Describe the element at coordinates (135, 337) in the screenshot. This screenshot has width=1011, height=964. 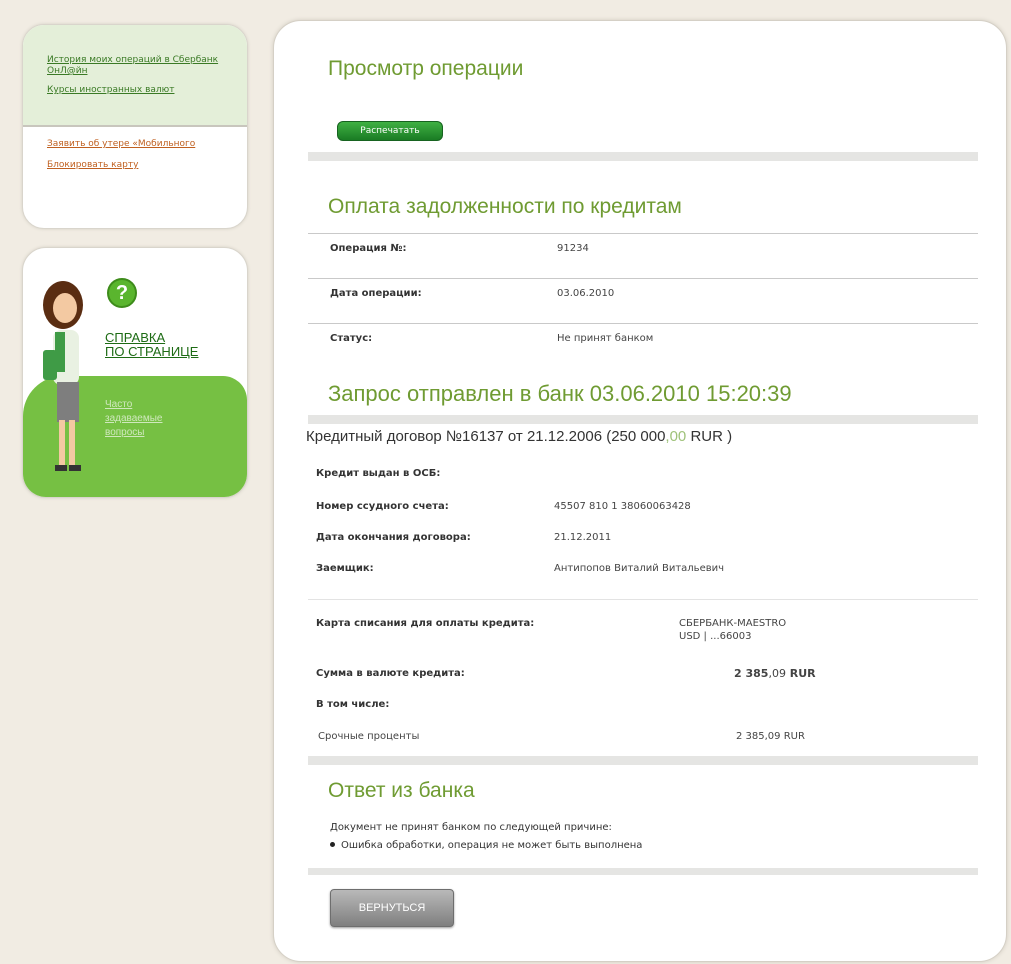
I see `help-title-line1: СПРАВКА` at that location.